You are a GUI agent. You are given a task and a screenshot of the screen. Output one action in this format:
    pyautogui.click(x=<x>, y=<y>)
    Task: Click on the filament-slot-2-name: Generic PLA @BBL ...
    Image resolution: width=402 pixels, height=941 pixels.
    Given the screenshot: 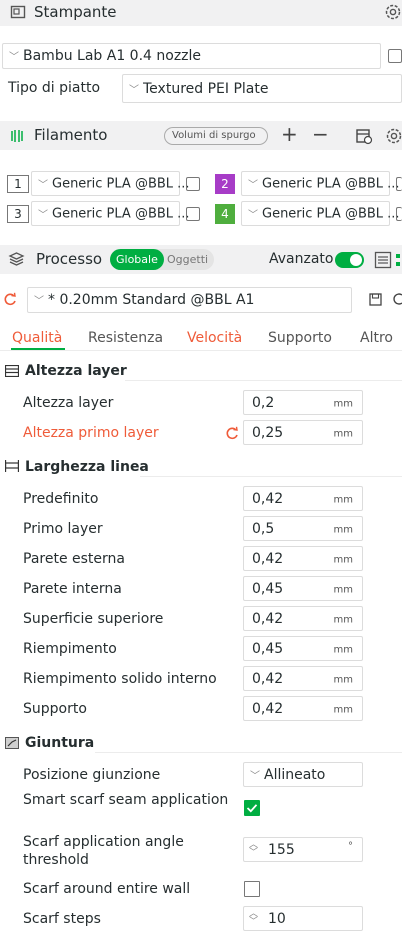 What is the action you would take?
    pyautogui.click(x=331, y=183)
    